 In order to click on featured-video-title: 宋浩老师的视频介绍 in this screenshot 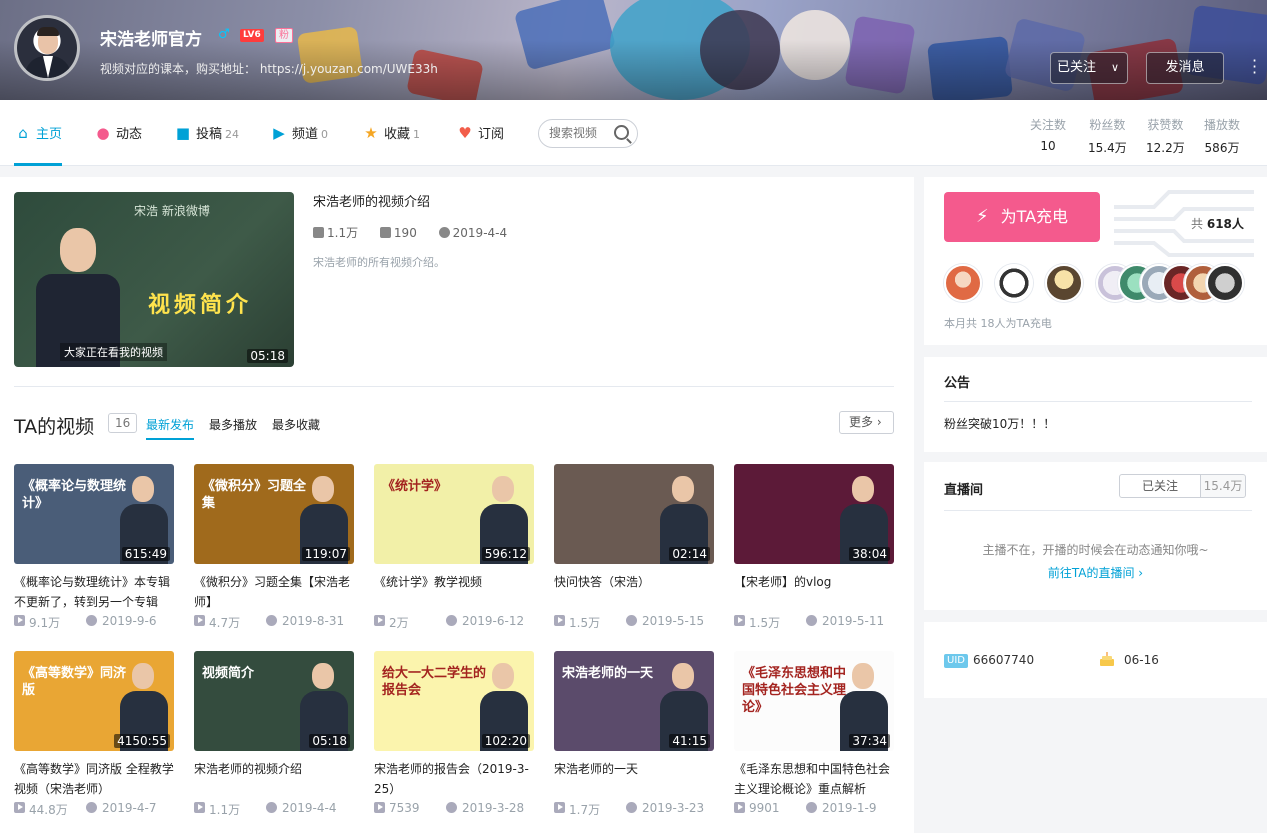, I will do `click(371, 200)`.